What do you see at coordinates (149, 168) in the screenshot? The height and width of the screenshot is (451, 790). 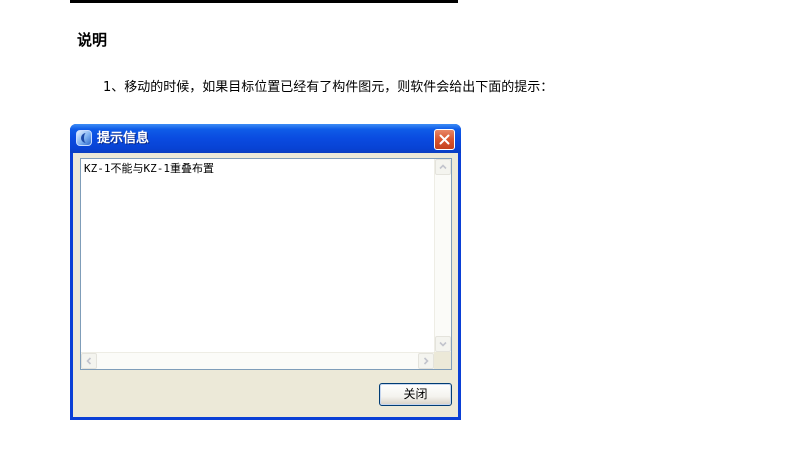 I see `message-text: KZ-1不能与KZ-1重叠布置` at bounding box center [149, 168].